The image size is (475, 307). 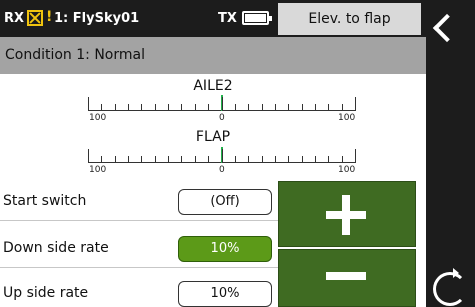 I want to click on condition-bar: Condition 1: Normal, so click(x=213, y=55).